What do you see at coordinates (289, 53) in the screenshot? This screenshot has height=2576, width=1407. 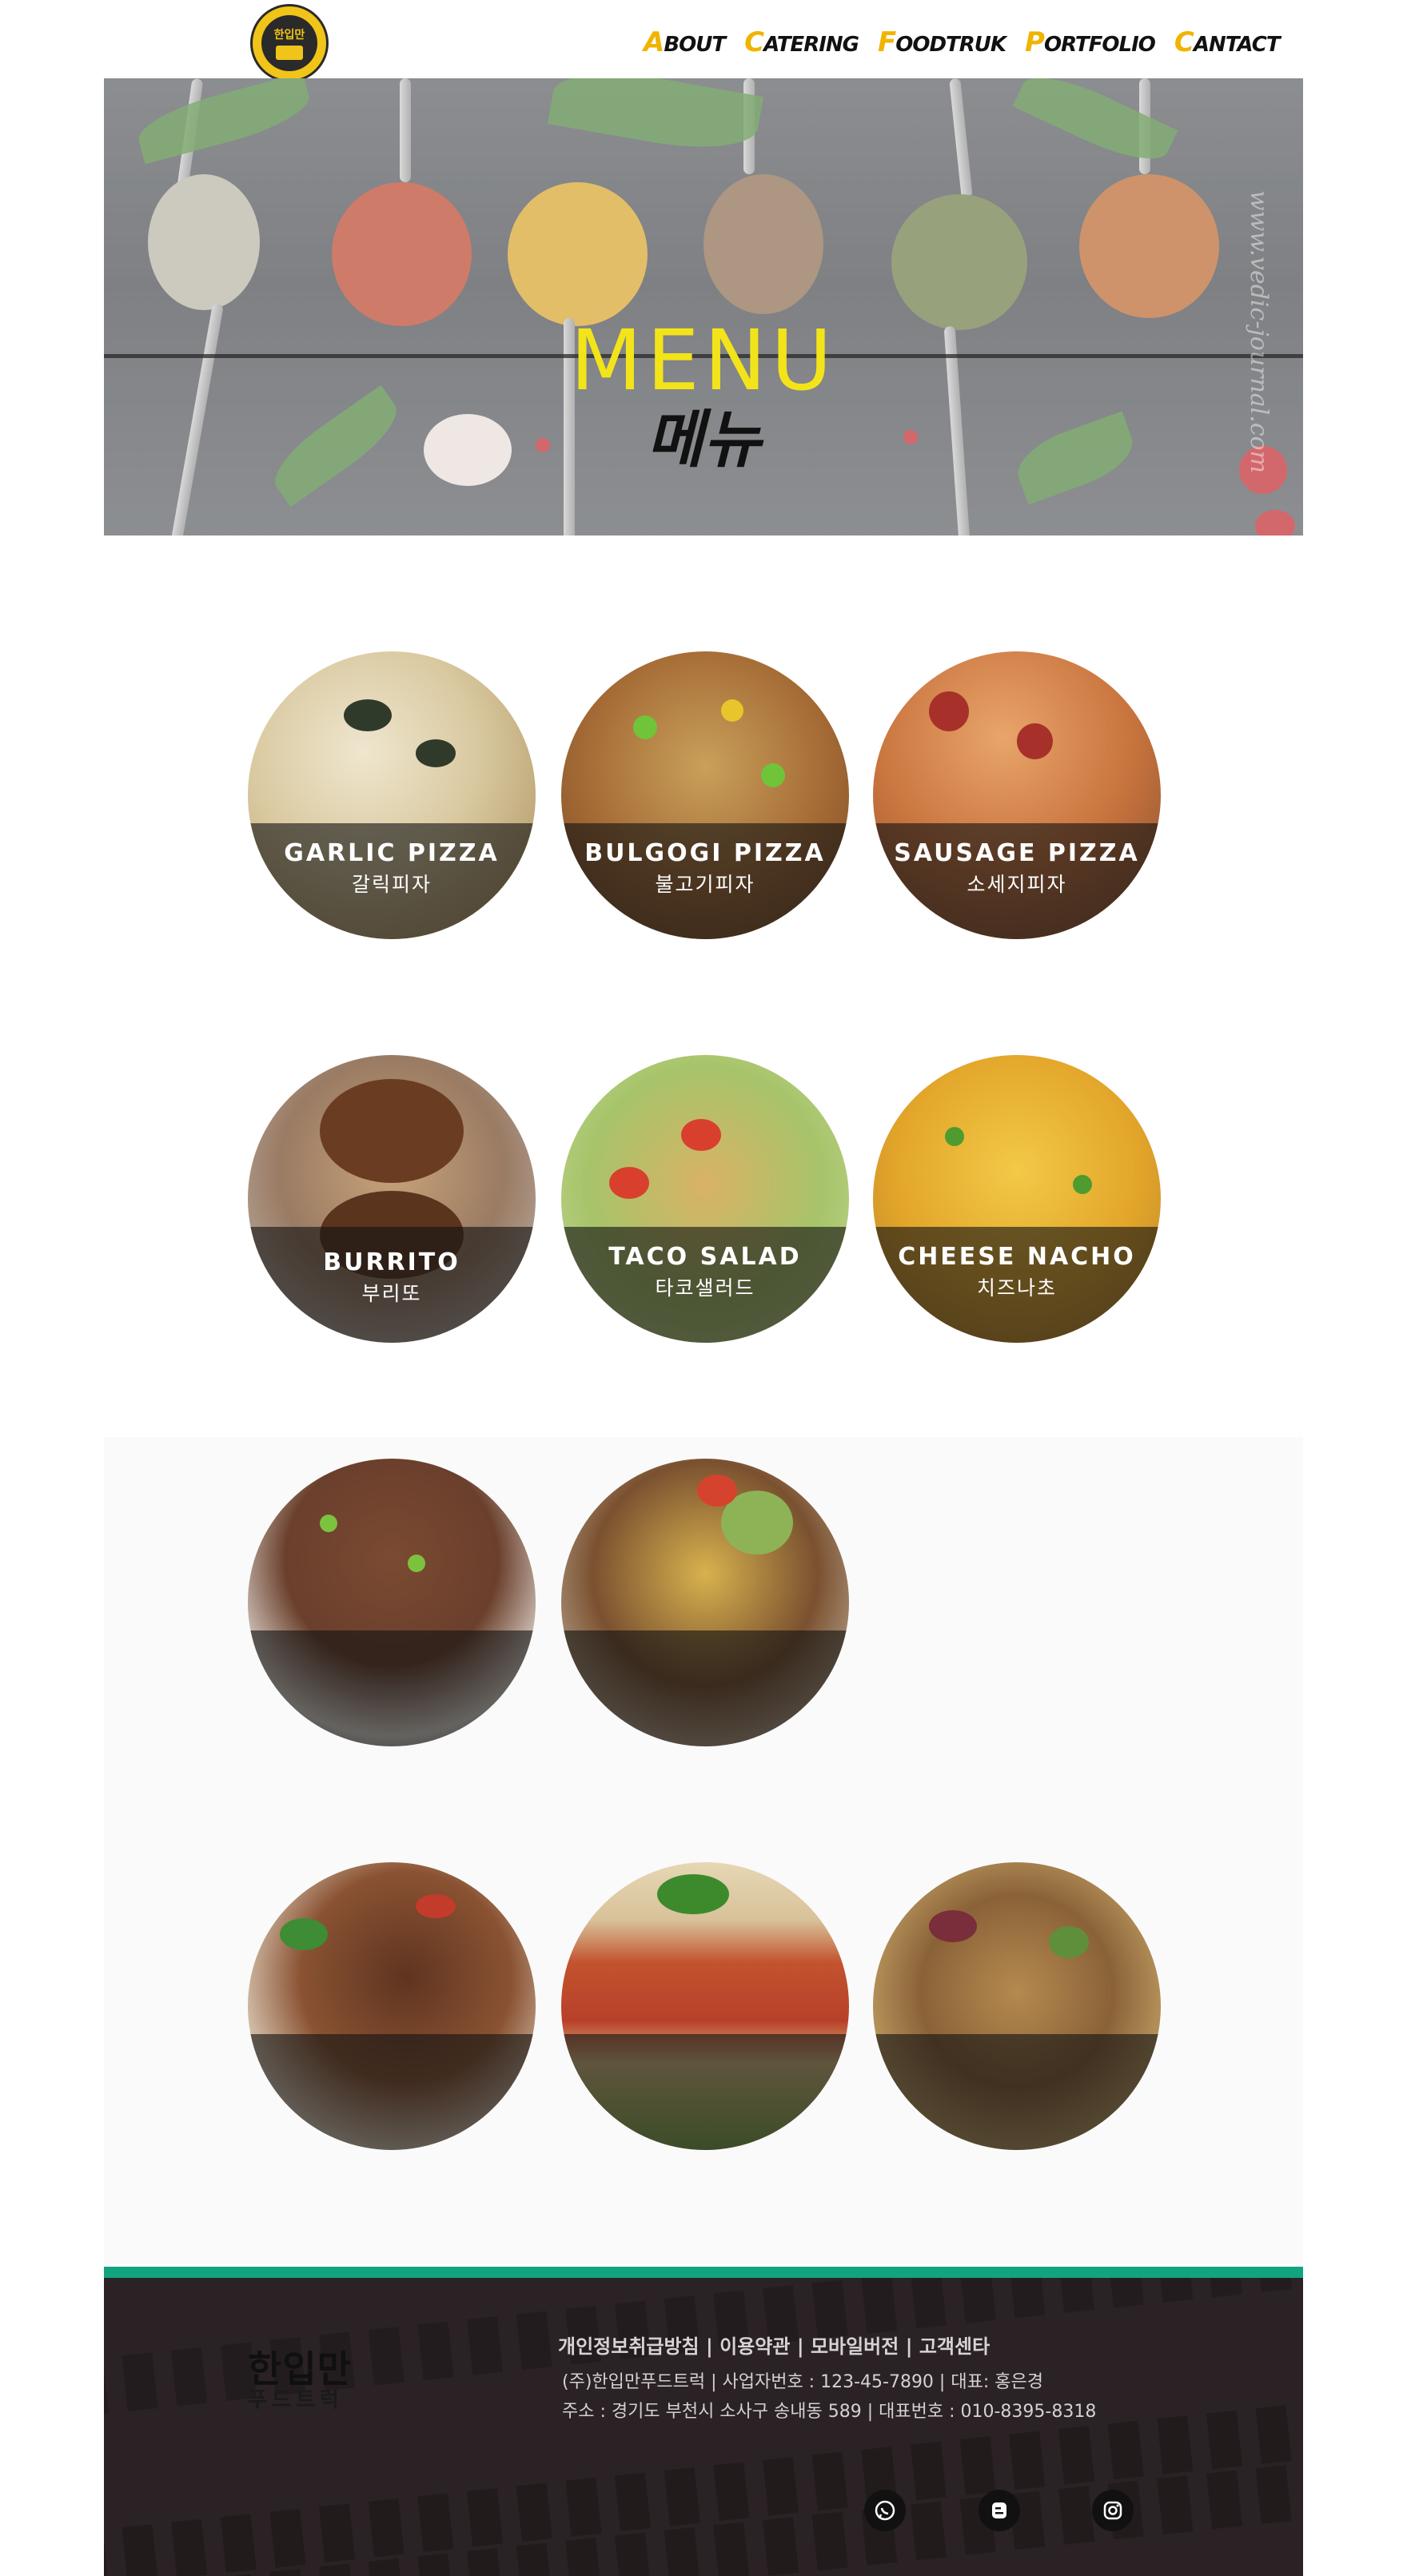 I see `food-truck-icon` at bounding box center [289, 53].